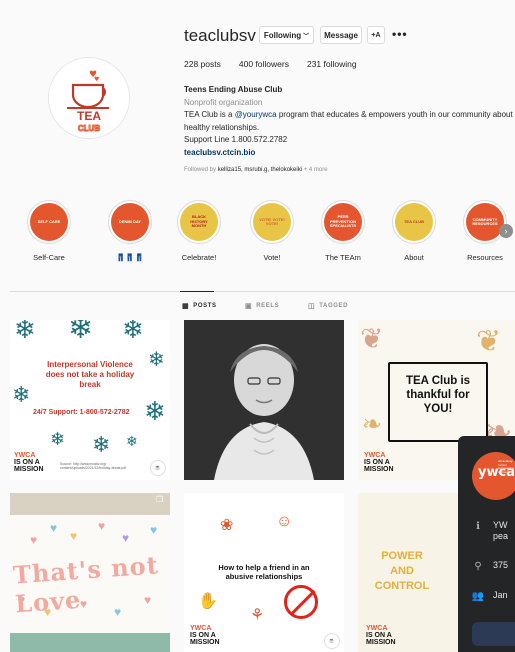 Image resolution: width=515 pixels, height=652 pixels. What do you see at coordinates (49, 257) in the screenshot?
I see `highlight-label: Self-Care` at bounding box center [49, 257].